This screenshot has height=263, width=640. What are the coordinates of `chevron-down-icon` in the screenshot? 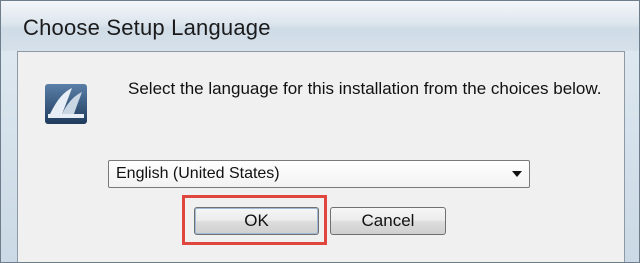 It's located at (517, 174).